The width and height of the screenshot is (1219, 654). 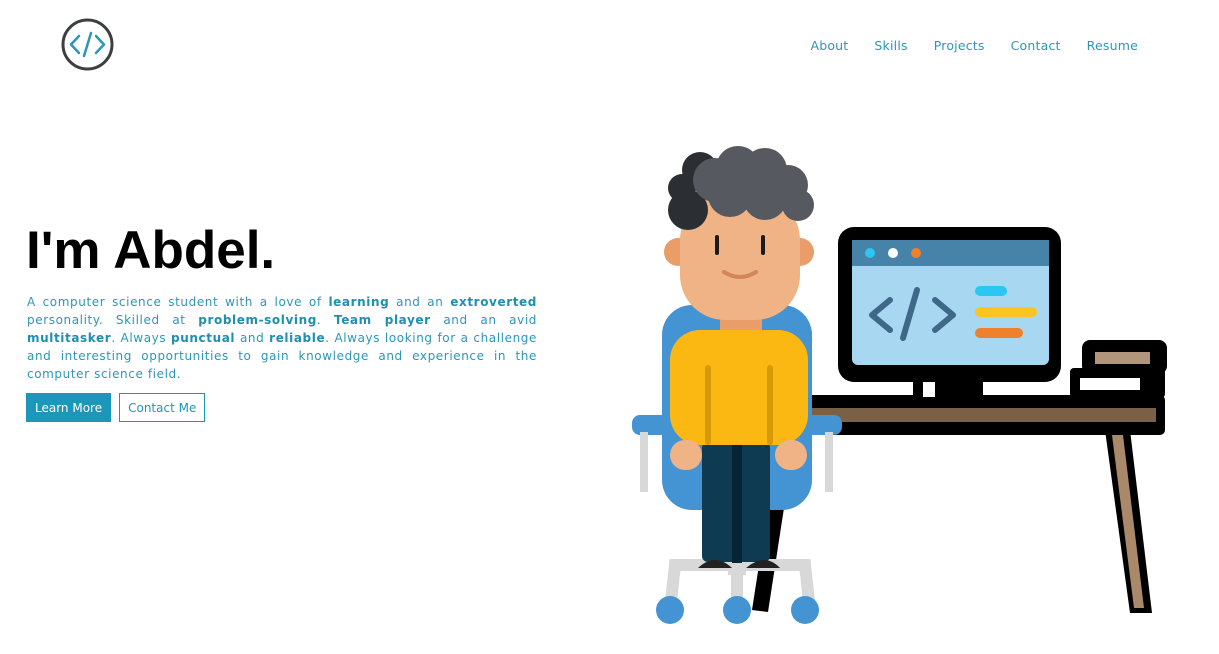 I want to click on nav-about: About, so click(x=829, y=45).